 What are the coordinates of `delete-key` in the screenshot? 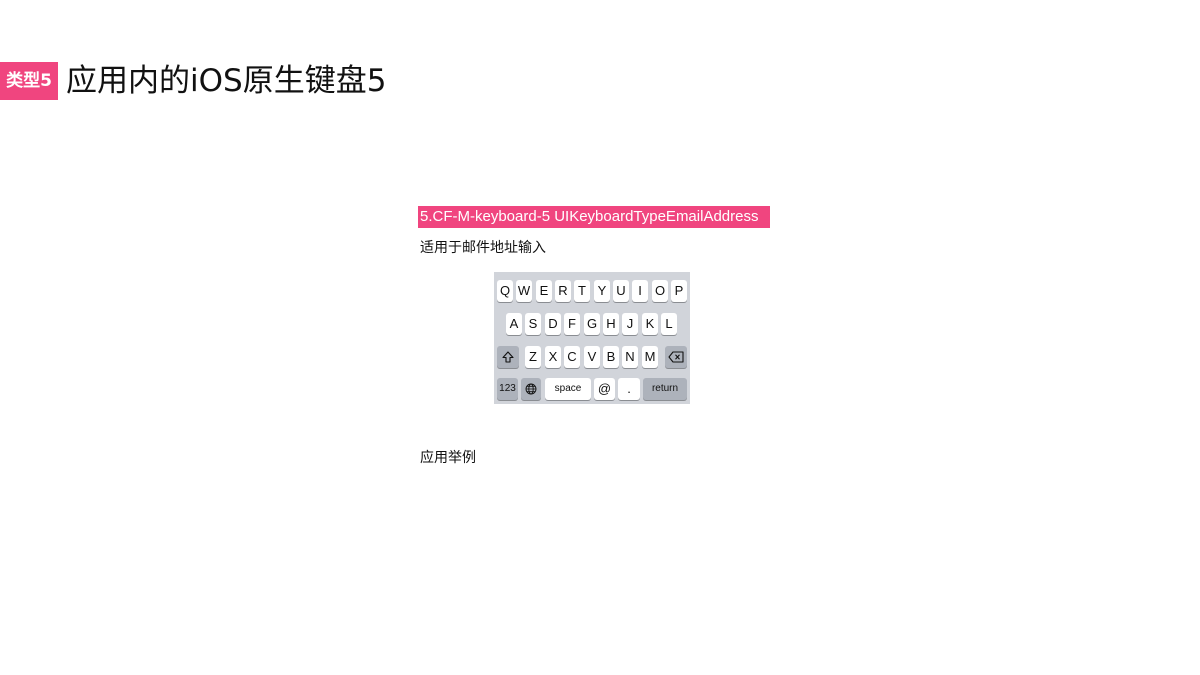 It's located at (676, 357).